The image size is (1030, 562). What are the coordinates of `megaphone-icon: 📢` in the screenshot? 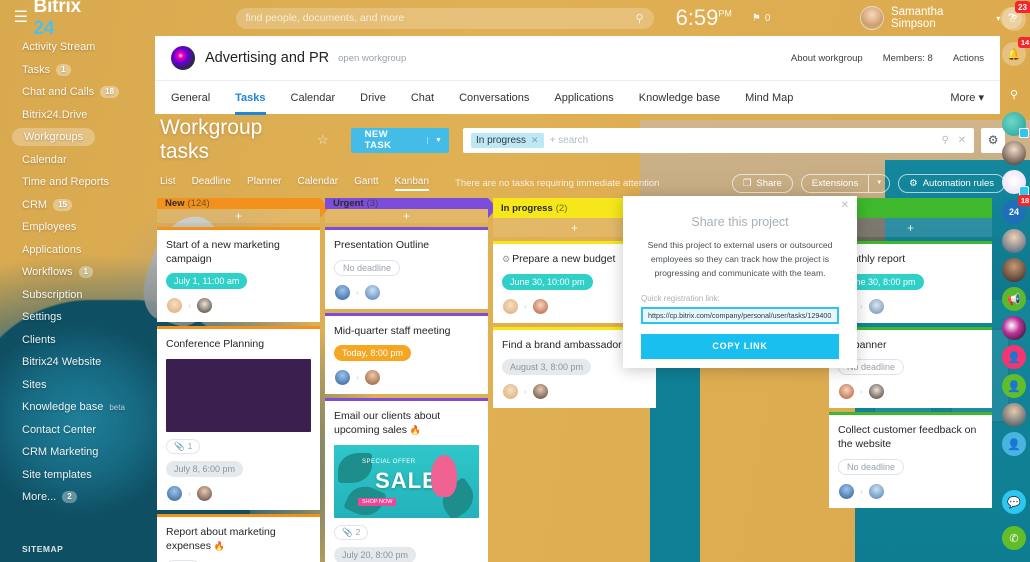 It's located at (1014, 299).